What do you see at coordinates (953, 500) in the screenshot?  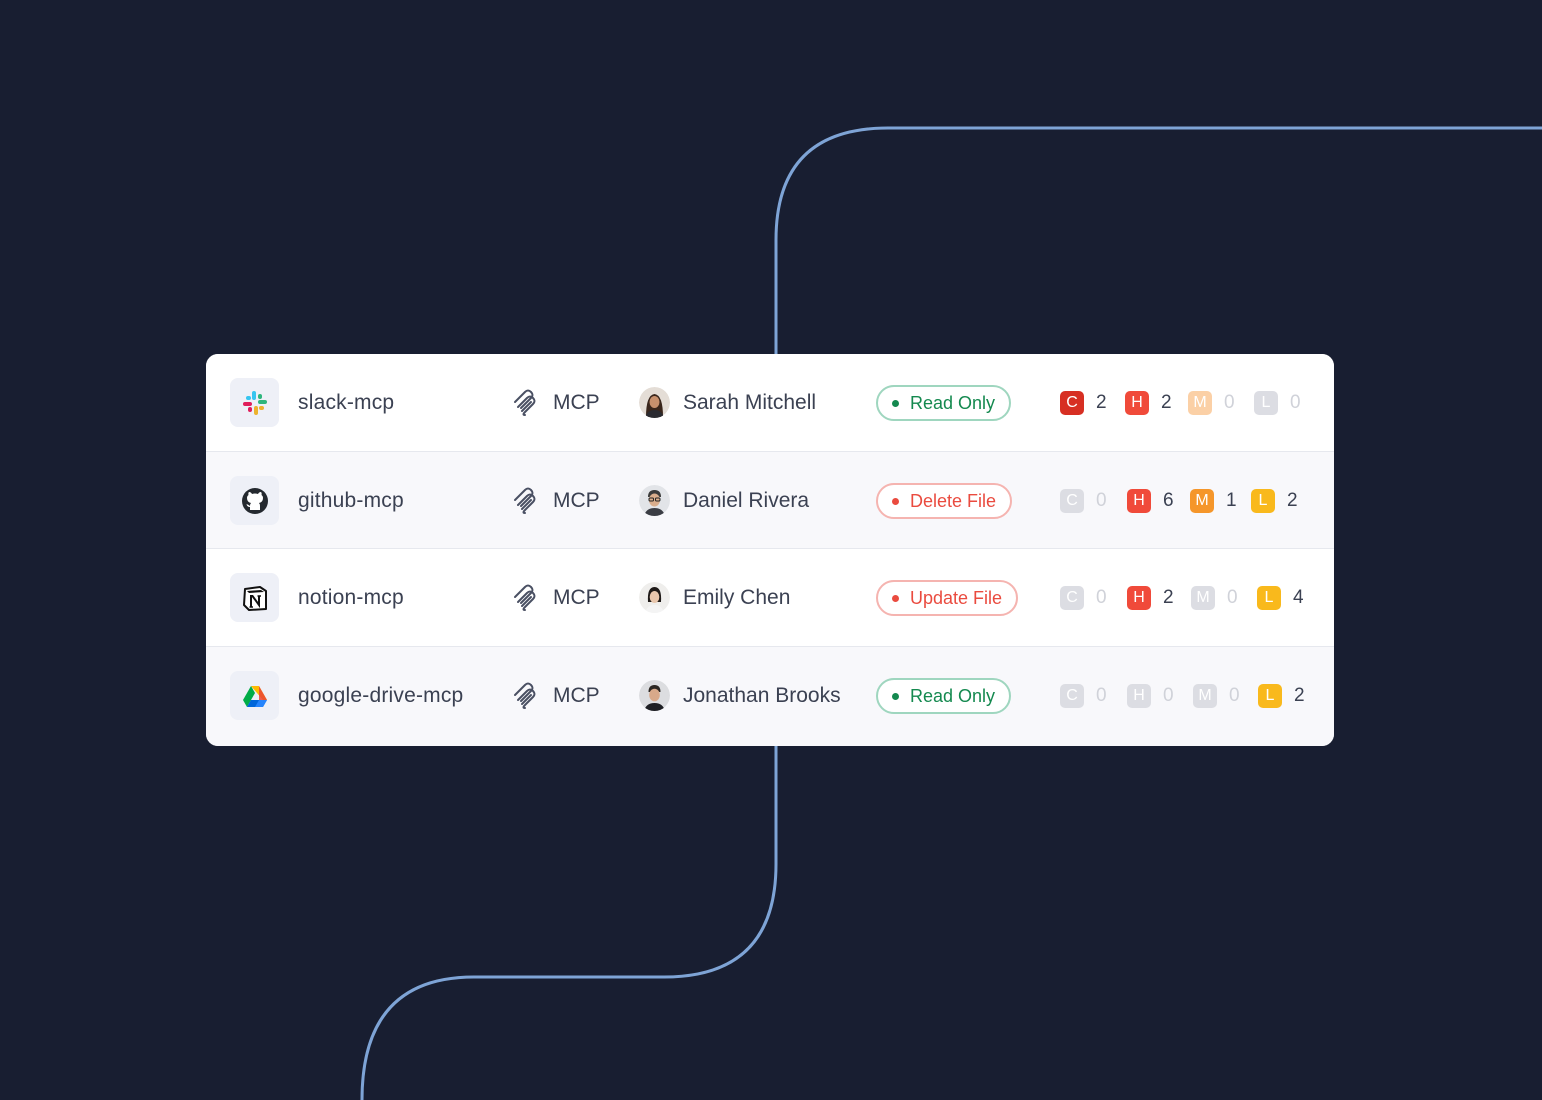 I see `permission-label: Delete File` at bounding box center [953, 500].